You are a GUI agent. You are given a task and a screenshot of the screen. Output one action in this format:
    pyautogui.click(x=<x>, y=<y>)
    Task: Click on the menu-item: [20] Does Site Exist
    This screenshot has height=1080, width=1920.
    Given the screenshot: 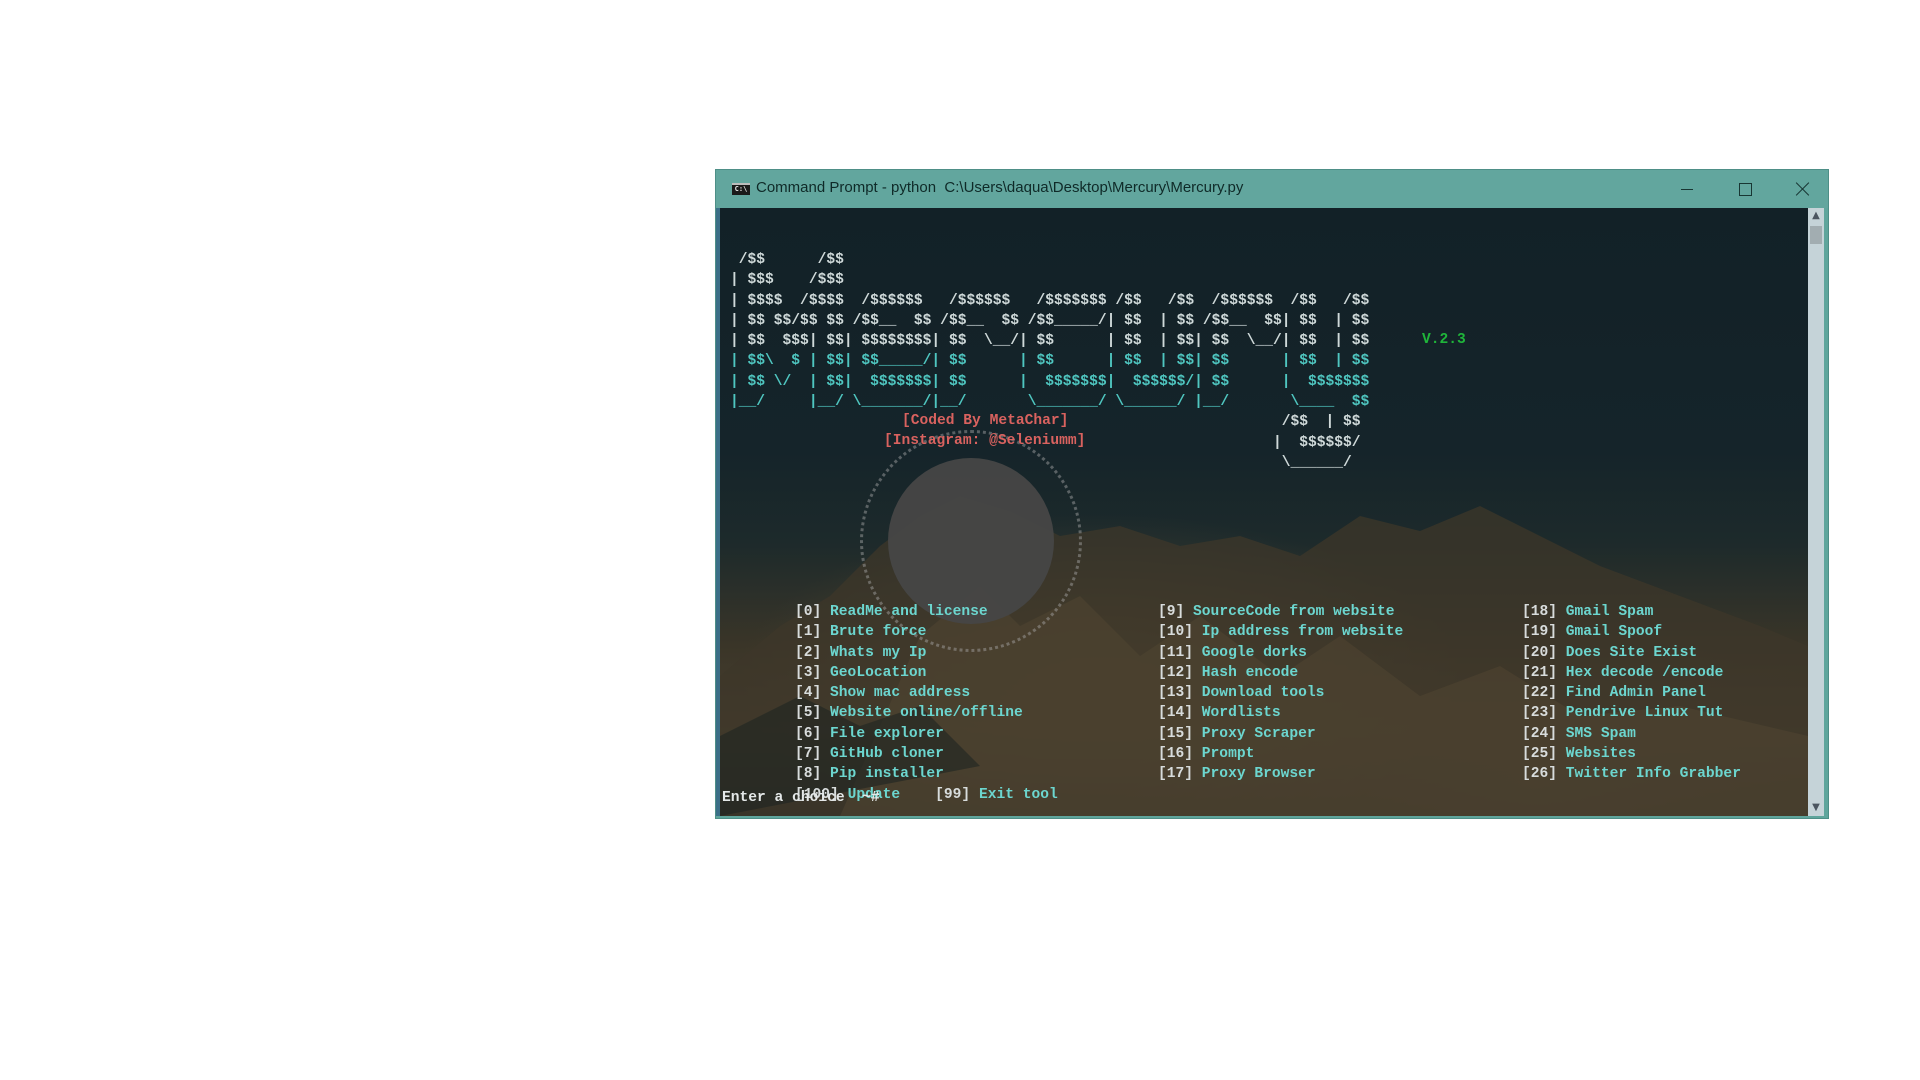 What is the action you would take?
    pyautogui.click(x=1631, y=653)
    